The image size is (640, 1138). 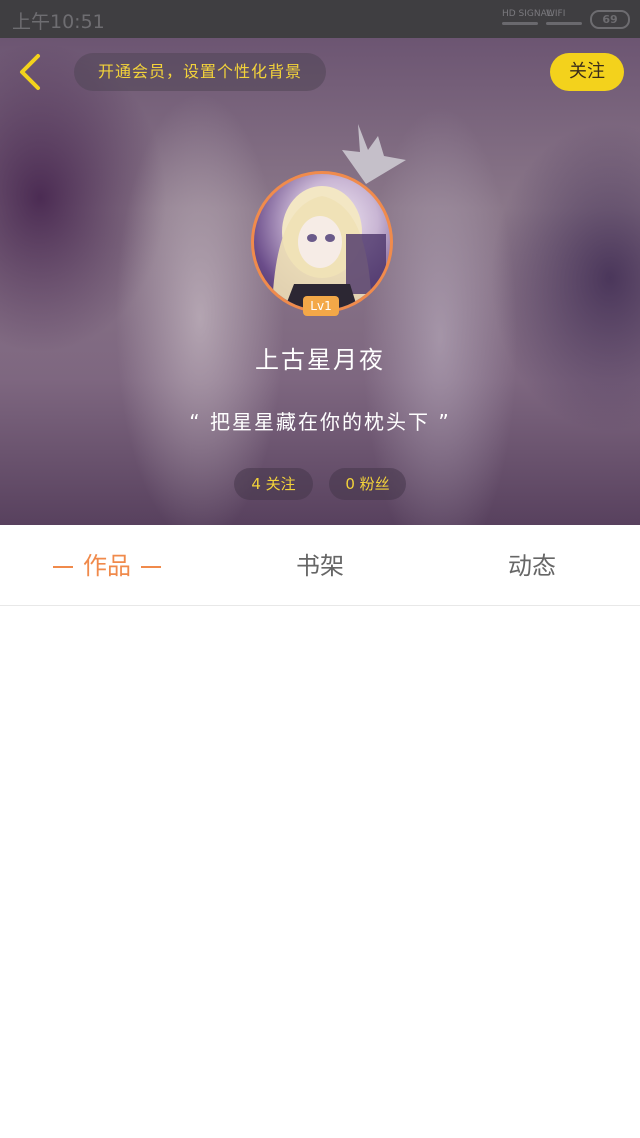 I want to click on status-time: 上午10:51, so click(x=58, y=22).